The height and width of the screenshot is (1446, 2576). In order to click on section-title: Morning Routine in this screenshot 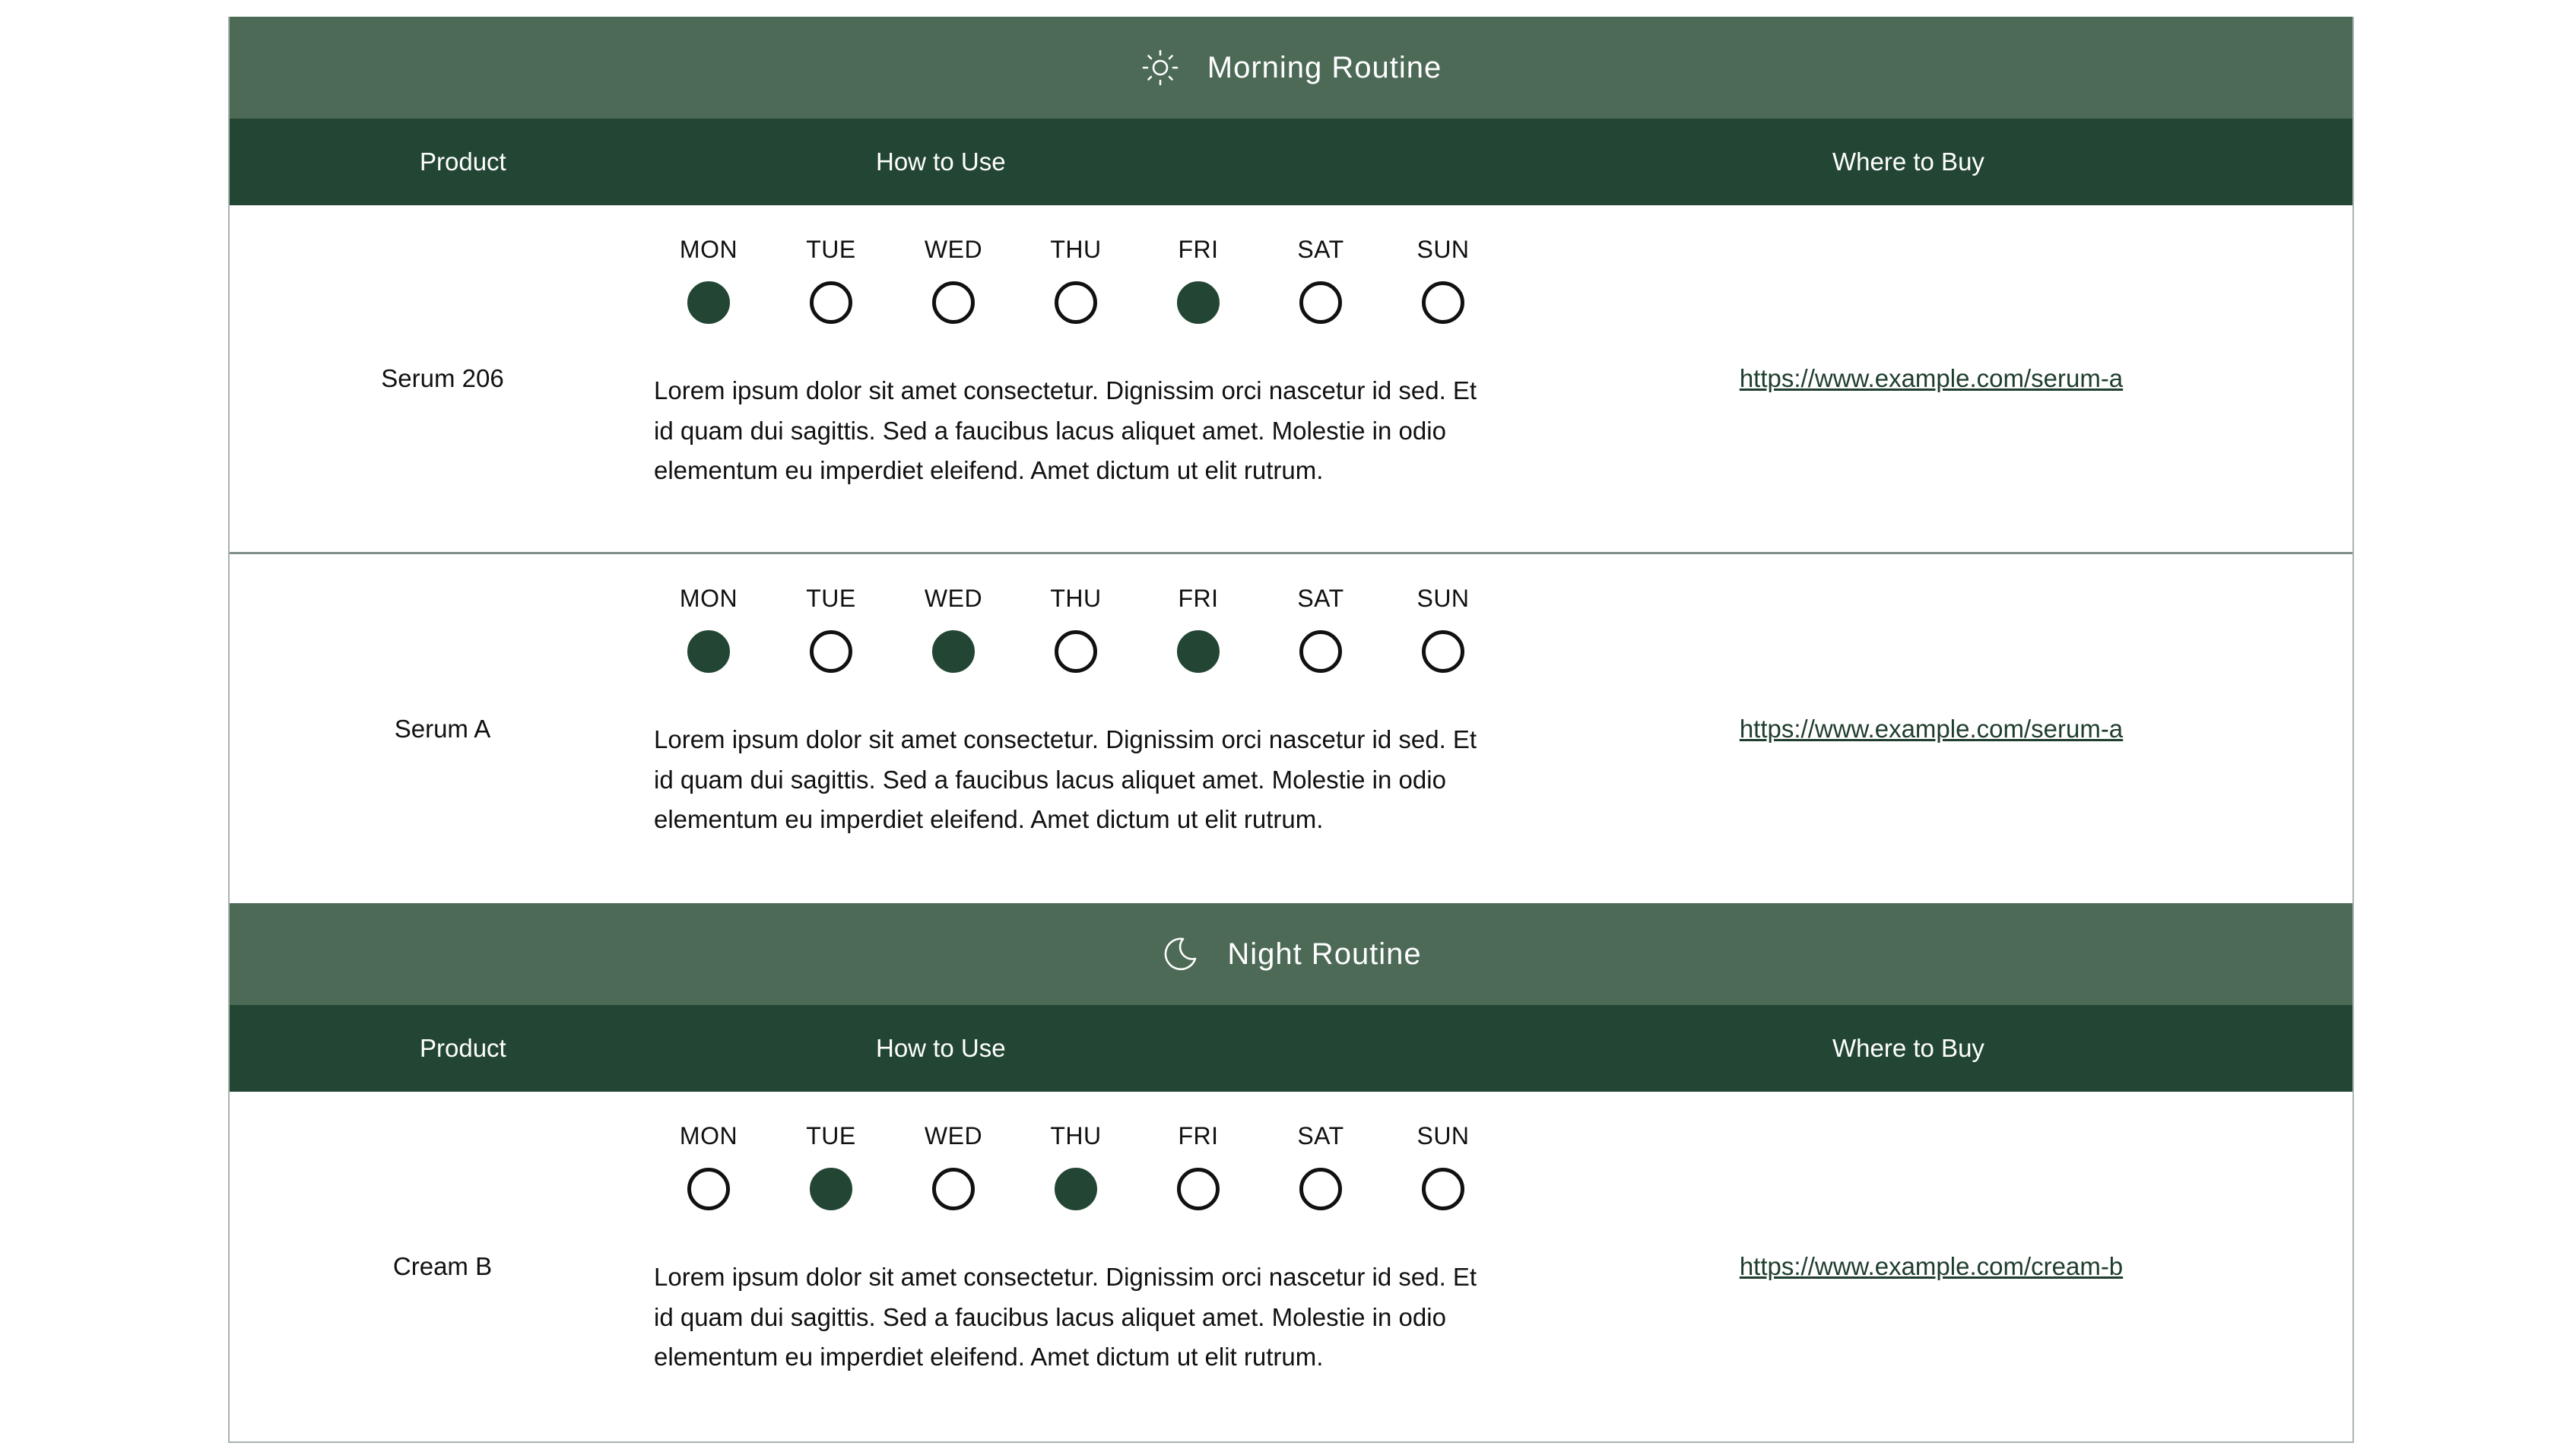, I will do `click(1324, 67)`.